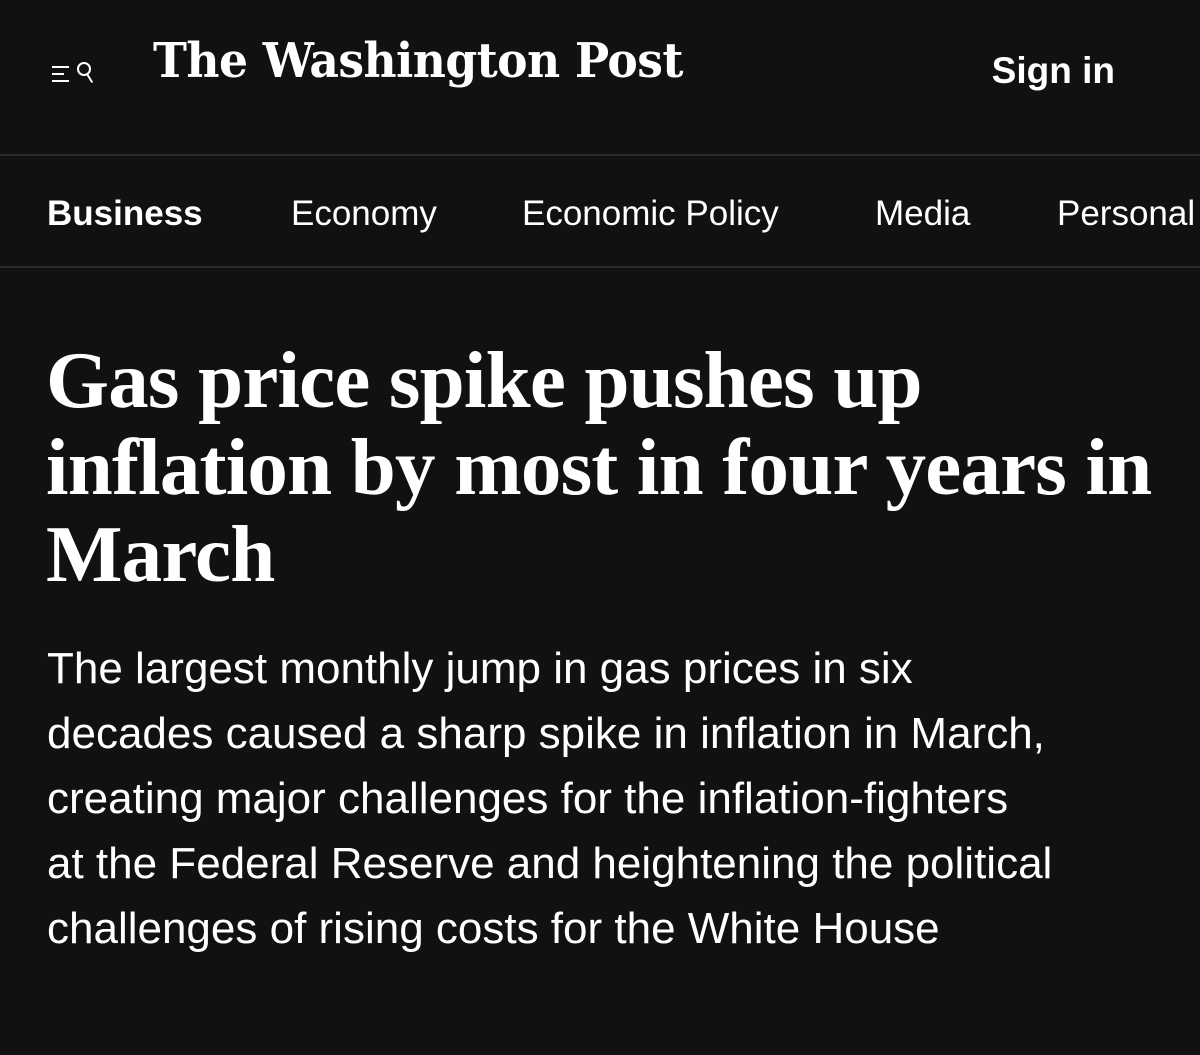 This screenshot has height=1055, width=1200. Describe the element at coordinates (87, 74) in the screenshot. I see `search-icon` at that location.